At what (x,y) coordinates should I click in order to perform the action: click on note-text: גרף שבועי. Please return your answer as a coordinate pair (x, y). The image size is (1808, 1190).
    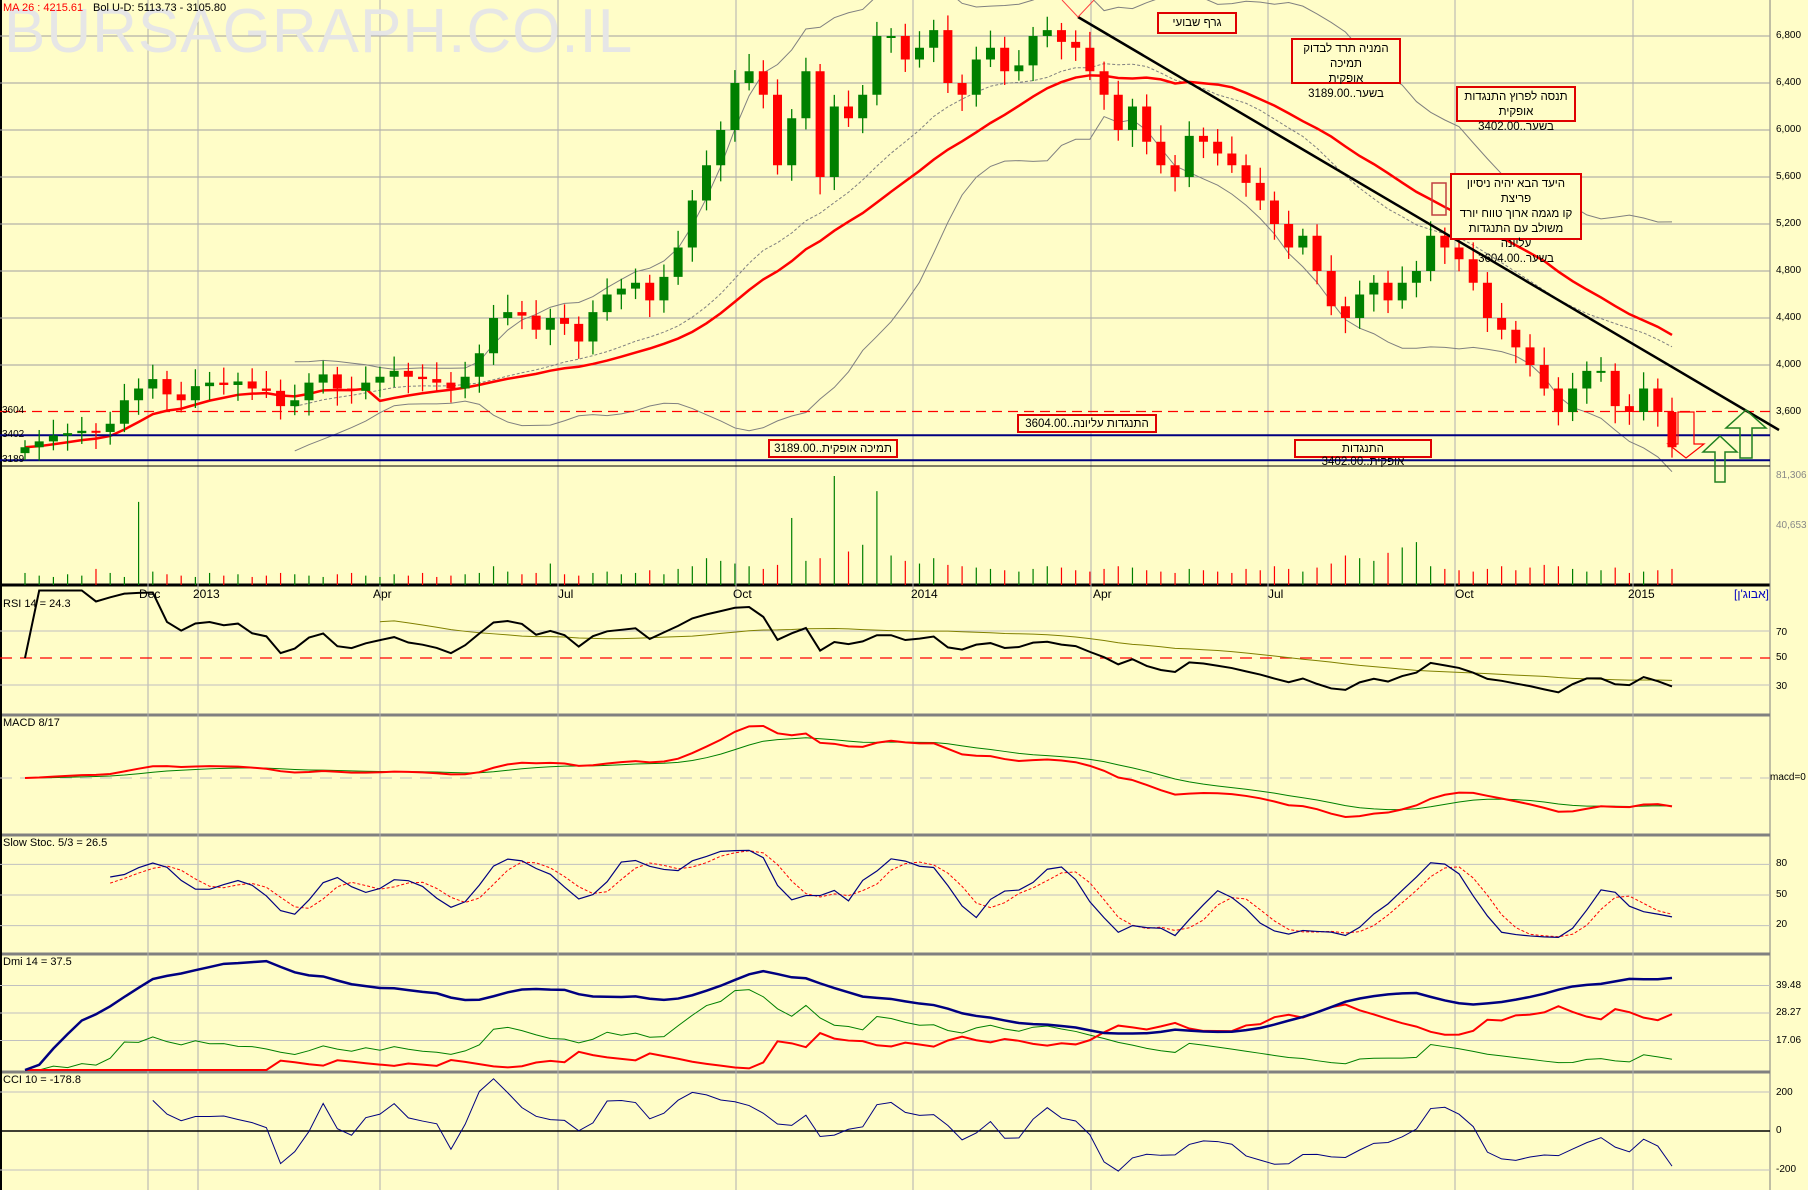
    Looking at the image, I should click on (1197, 23).